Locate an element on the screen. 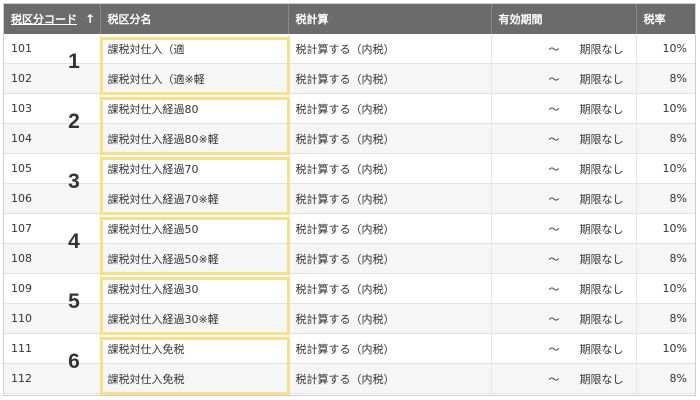  table-row: 108 課税対仕入経過50※軽 税計算する（内税）～期限なし 8% is located at coordinates (349, 258).